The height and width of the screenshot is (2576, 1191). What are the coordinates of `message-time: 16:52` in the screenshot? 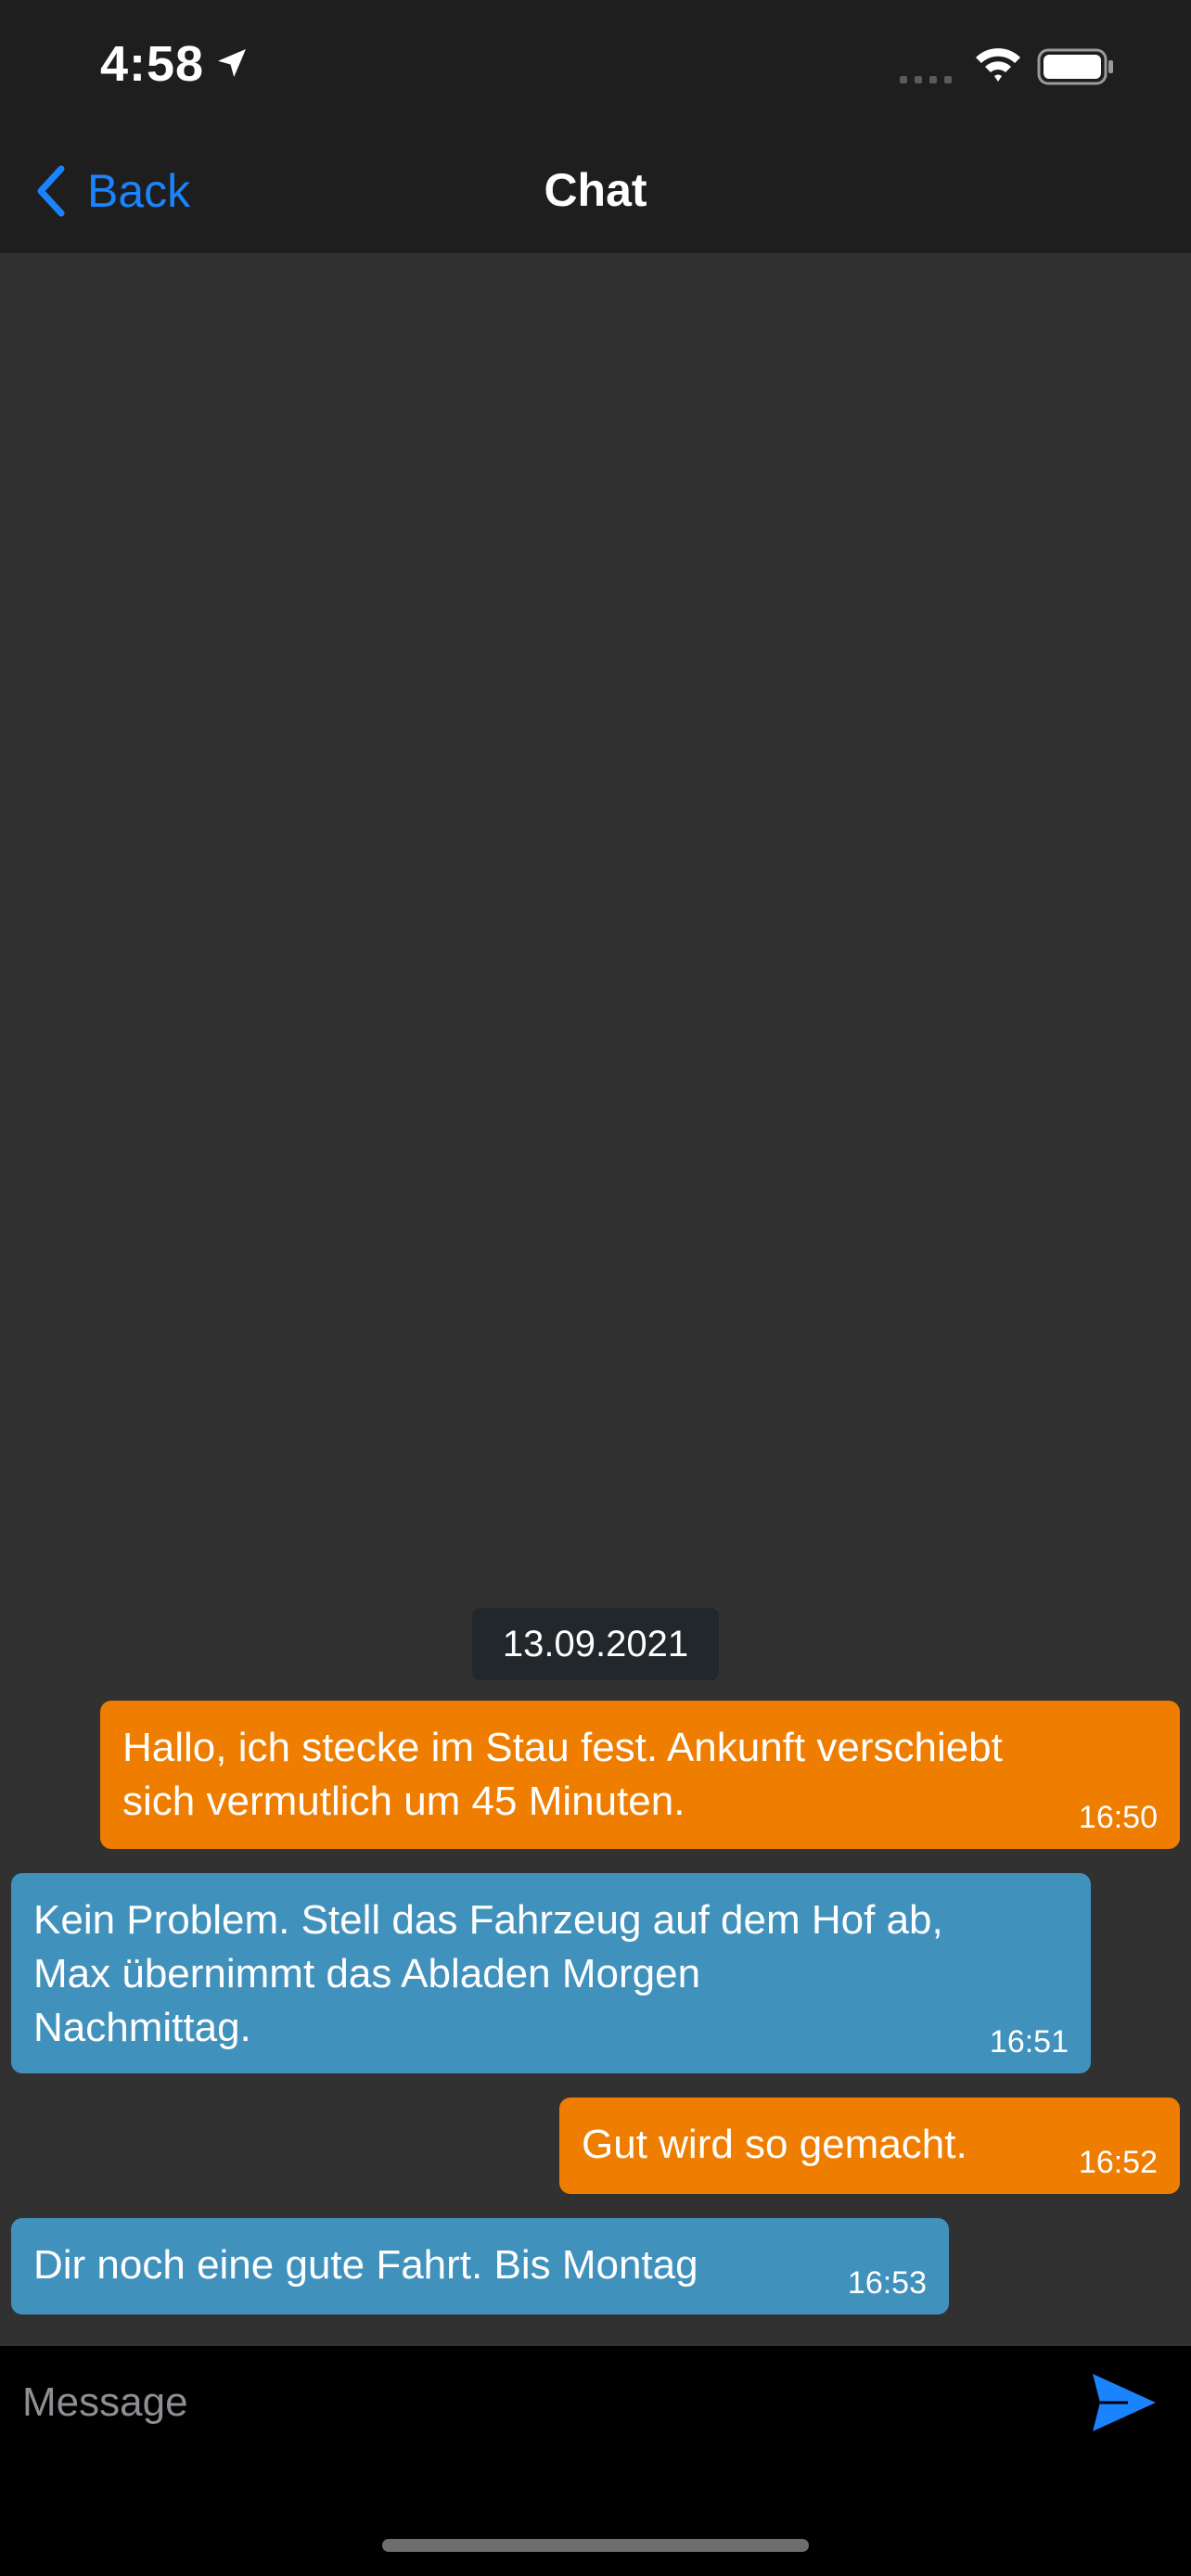 It's located at (1118, 2163).